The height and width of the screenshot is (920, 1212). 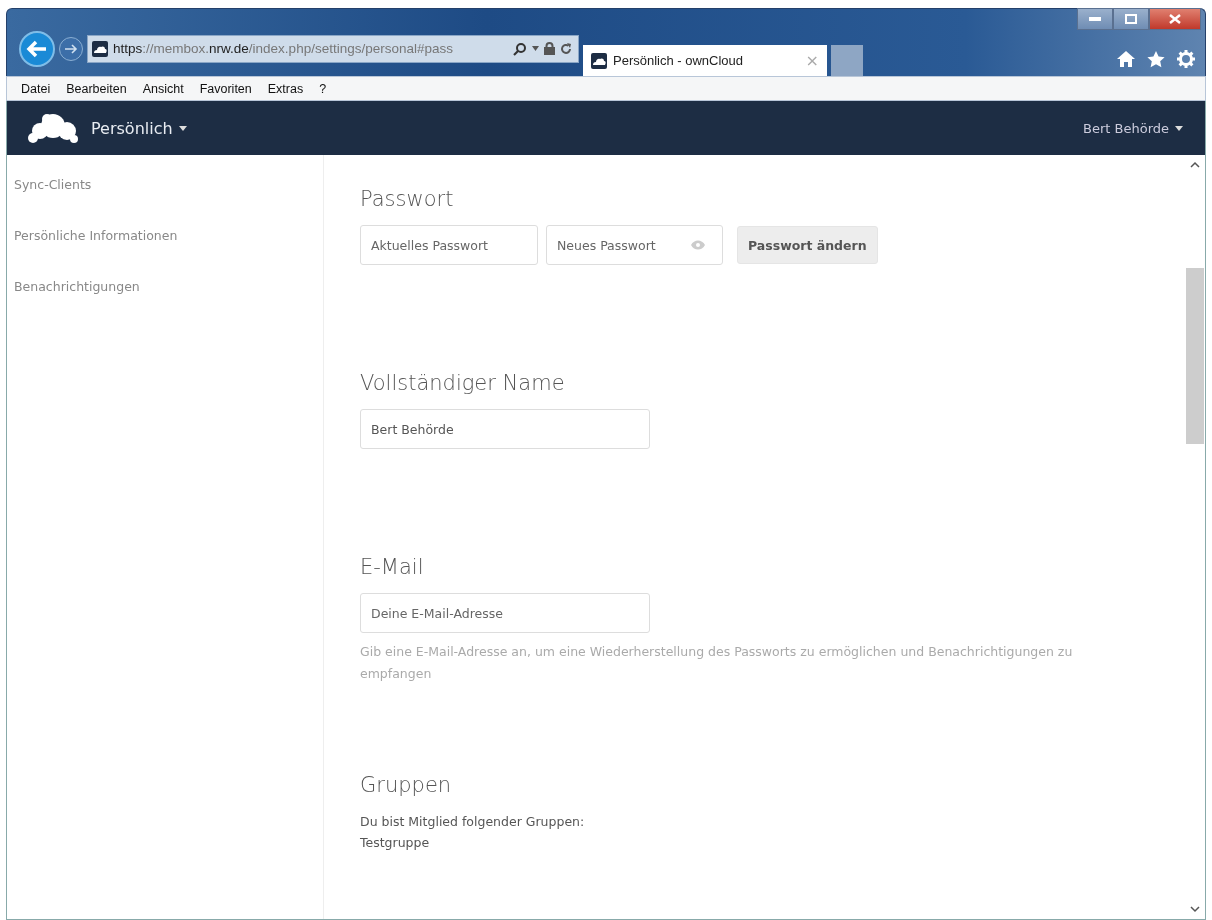 I want to click on back-arrow-icon, so click(x=37, y=48).